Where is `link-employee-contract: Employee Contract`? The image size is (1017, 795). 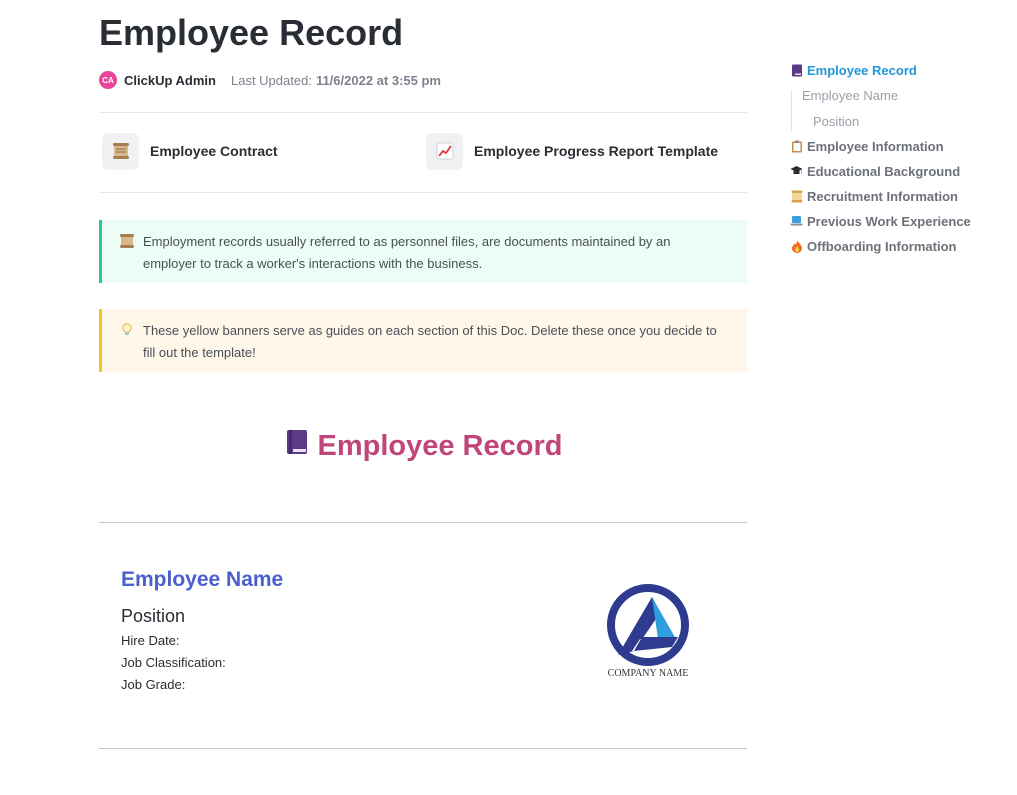
link-employee-contract: Employee Contract is located at coordinates (190, 151).